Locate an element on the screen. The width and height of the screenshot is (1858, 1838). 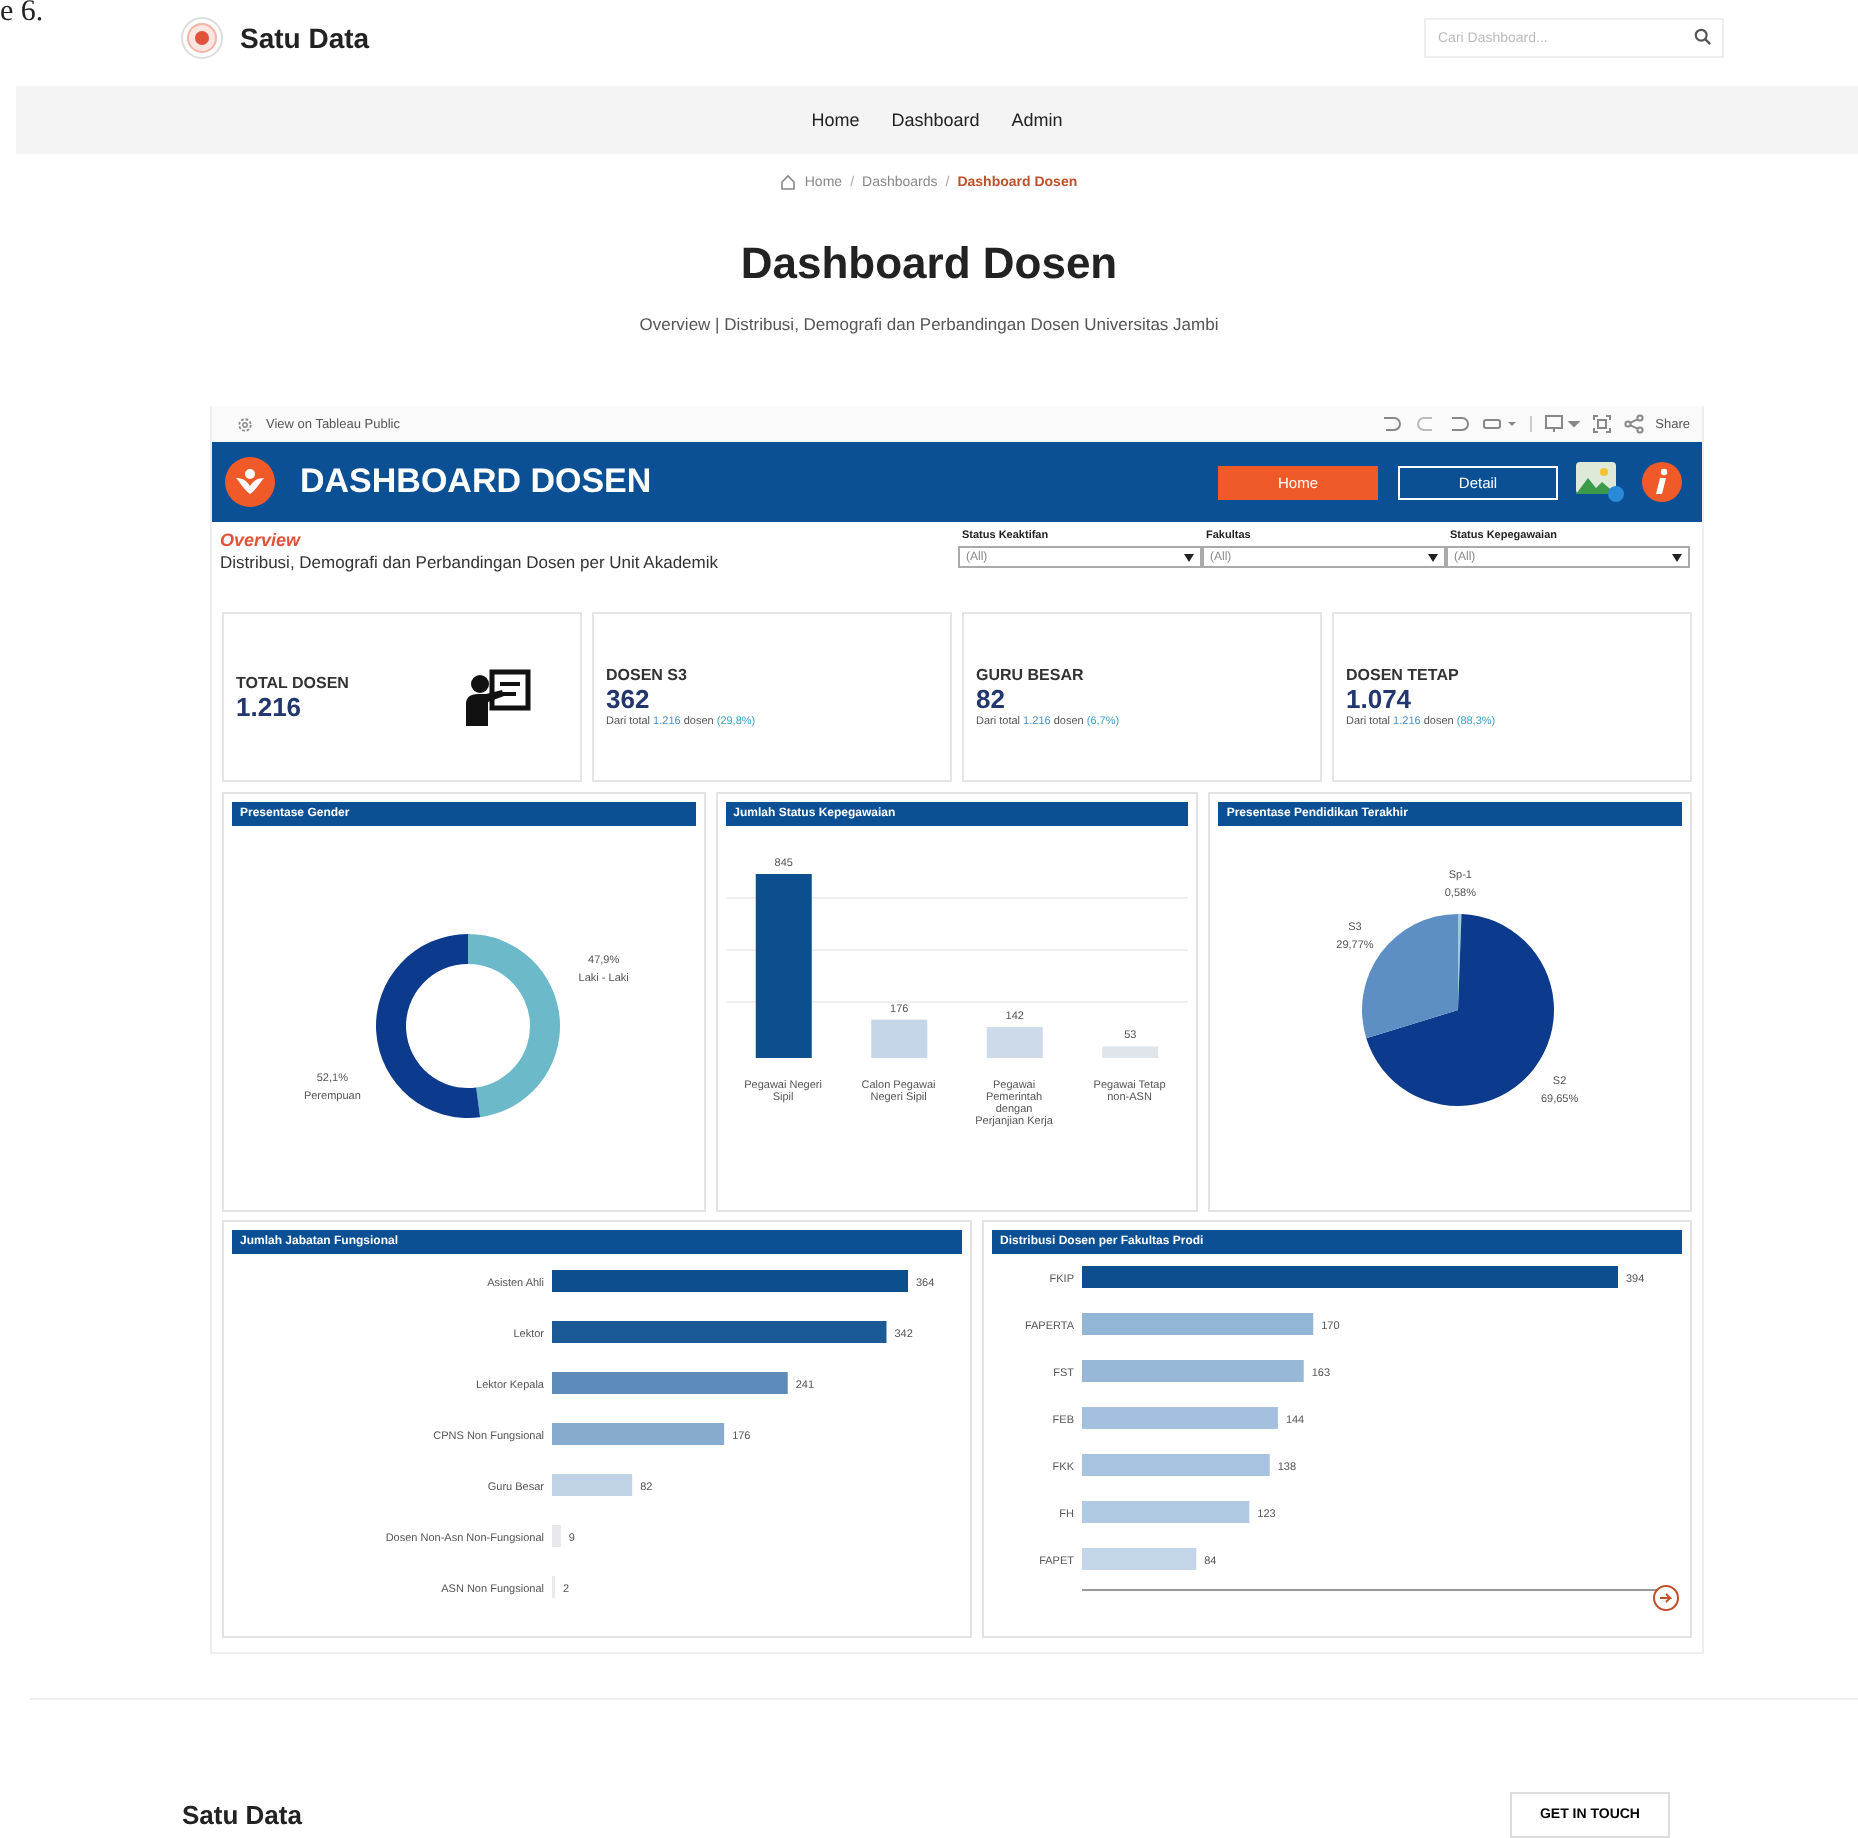
nav-link: Home is located at coordinates (835, 120).